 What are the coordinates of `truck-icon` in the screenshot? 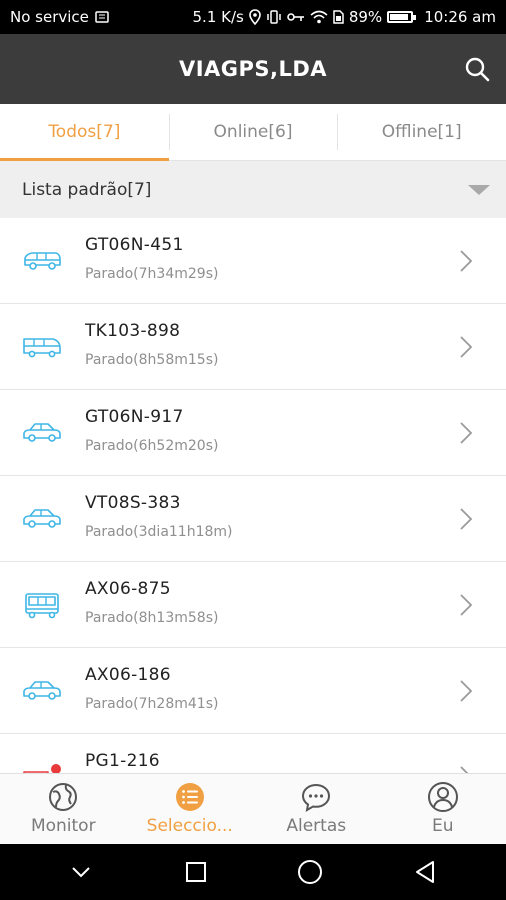 It's located at (42, 768).